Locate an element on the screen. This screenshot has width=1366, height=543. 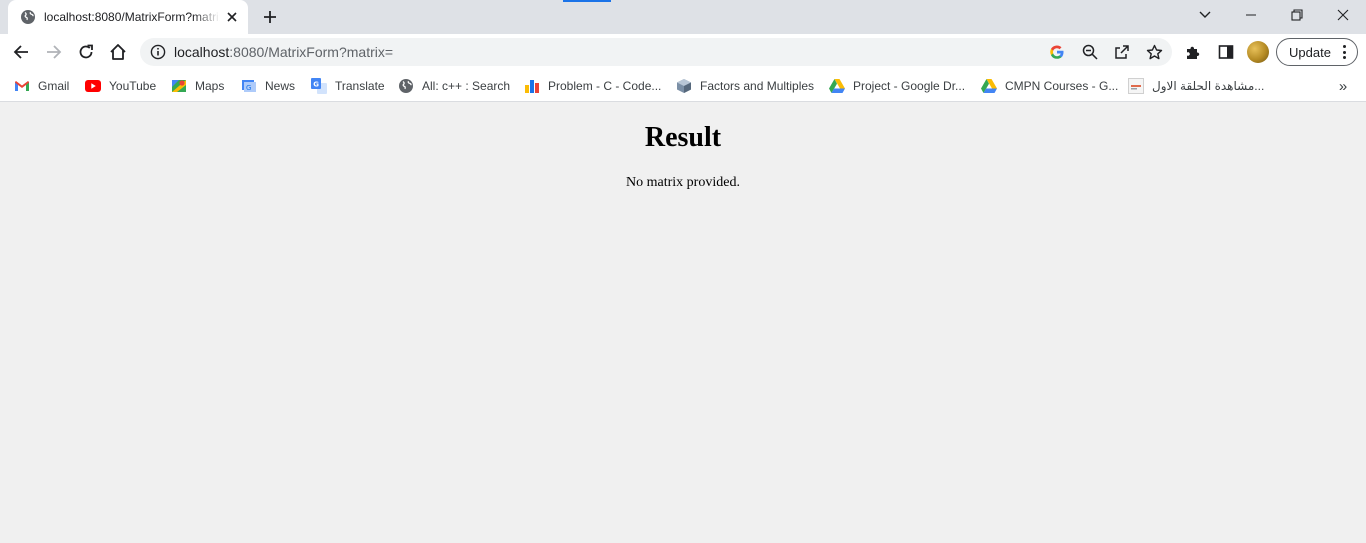
restore-icon is located at coordinates (1297, 15).